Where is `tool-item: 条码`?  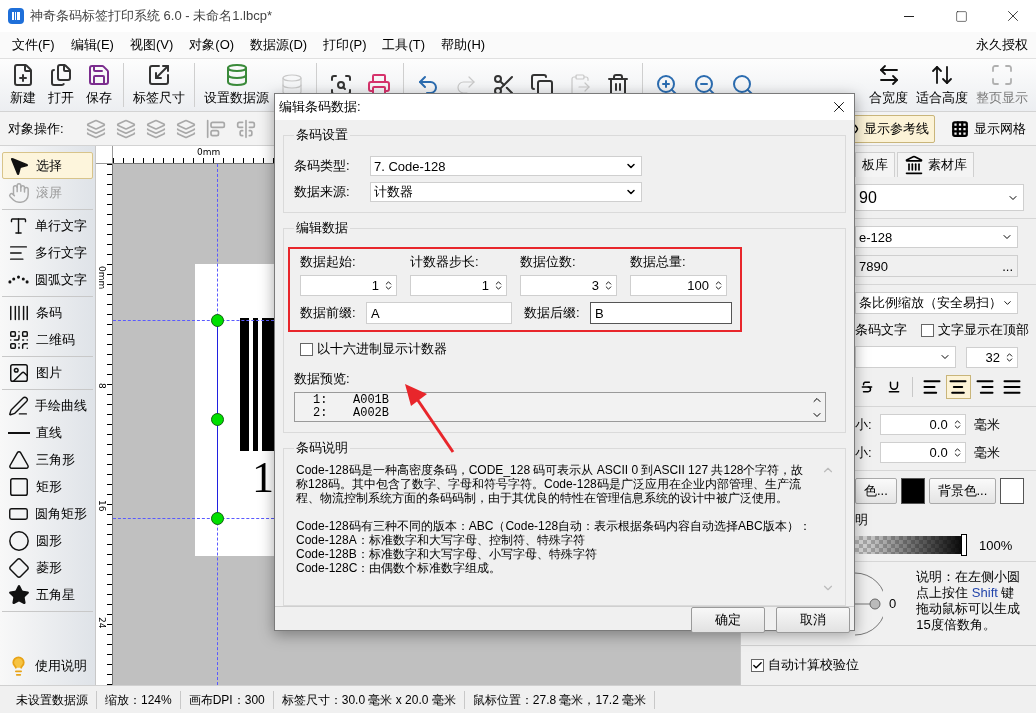
tool-item: 条码 is located at coordinates (47, 312).